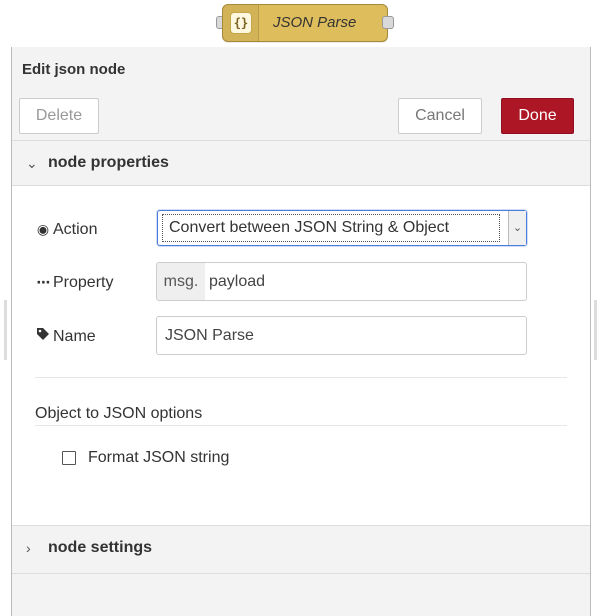  What do you see at coordinates (315, 22) in the screenshot?
I see `node-label: JSON Parse` at bounding box center [315, 22].